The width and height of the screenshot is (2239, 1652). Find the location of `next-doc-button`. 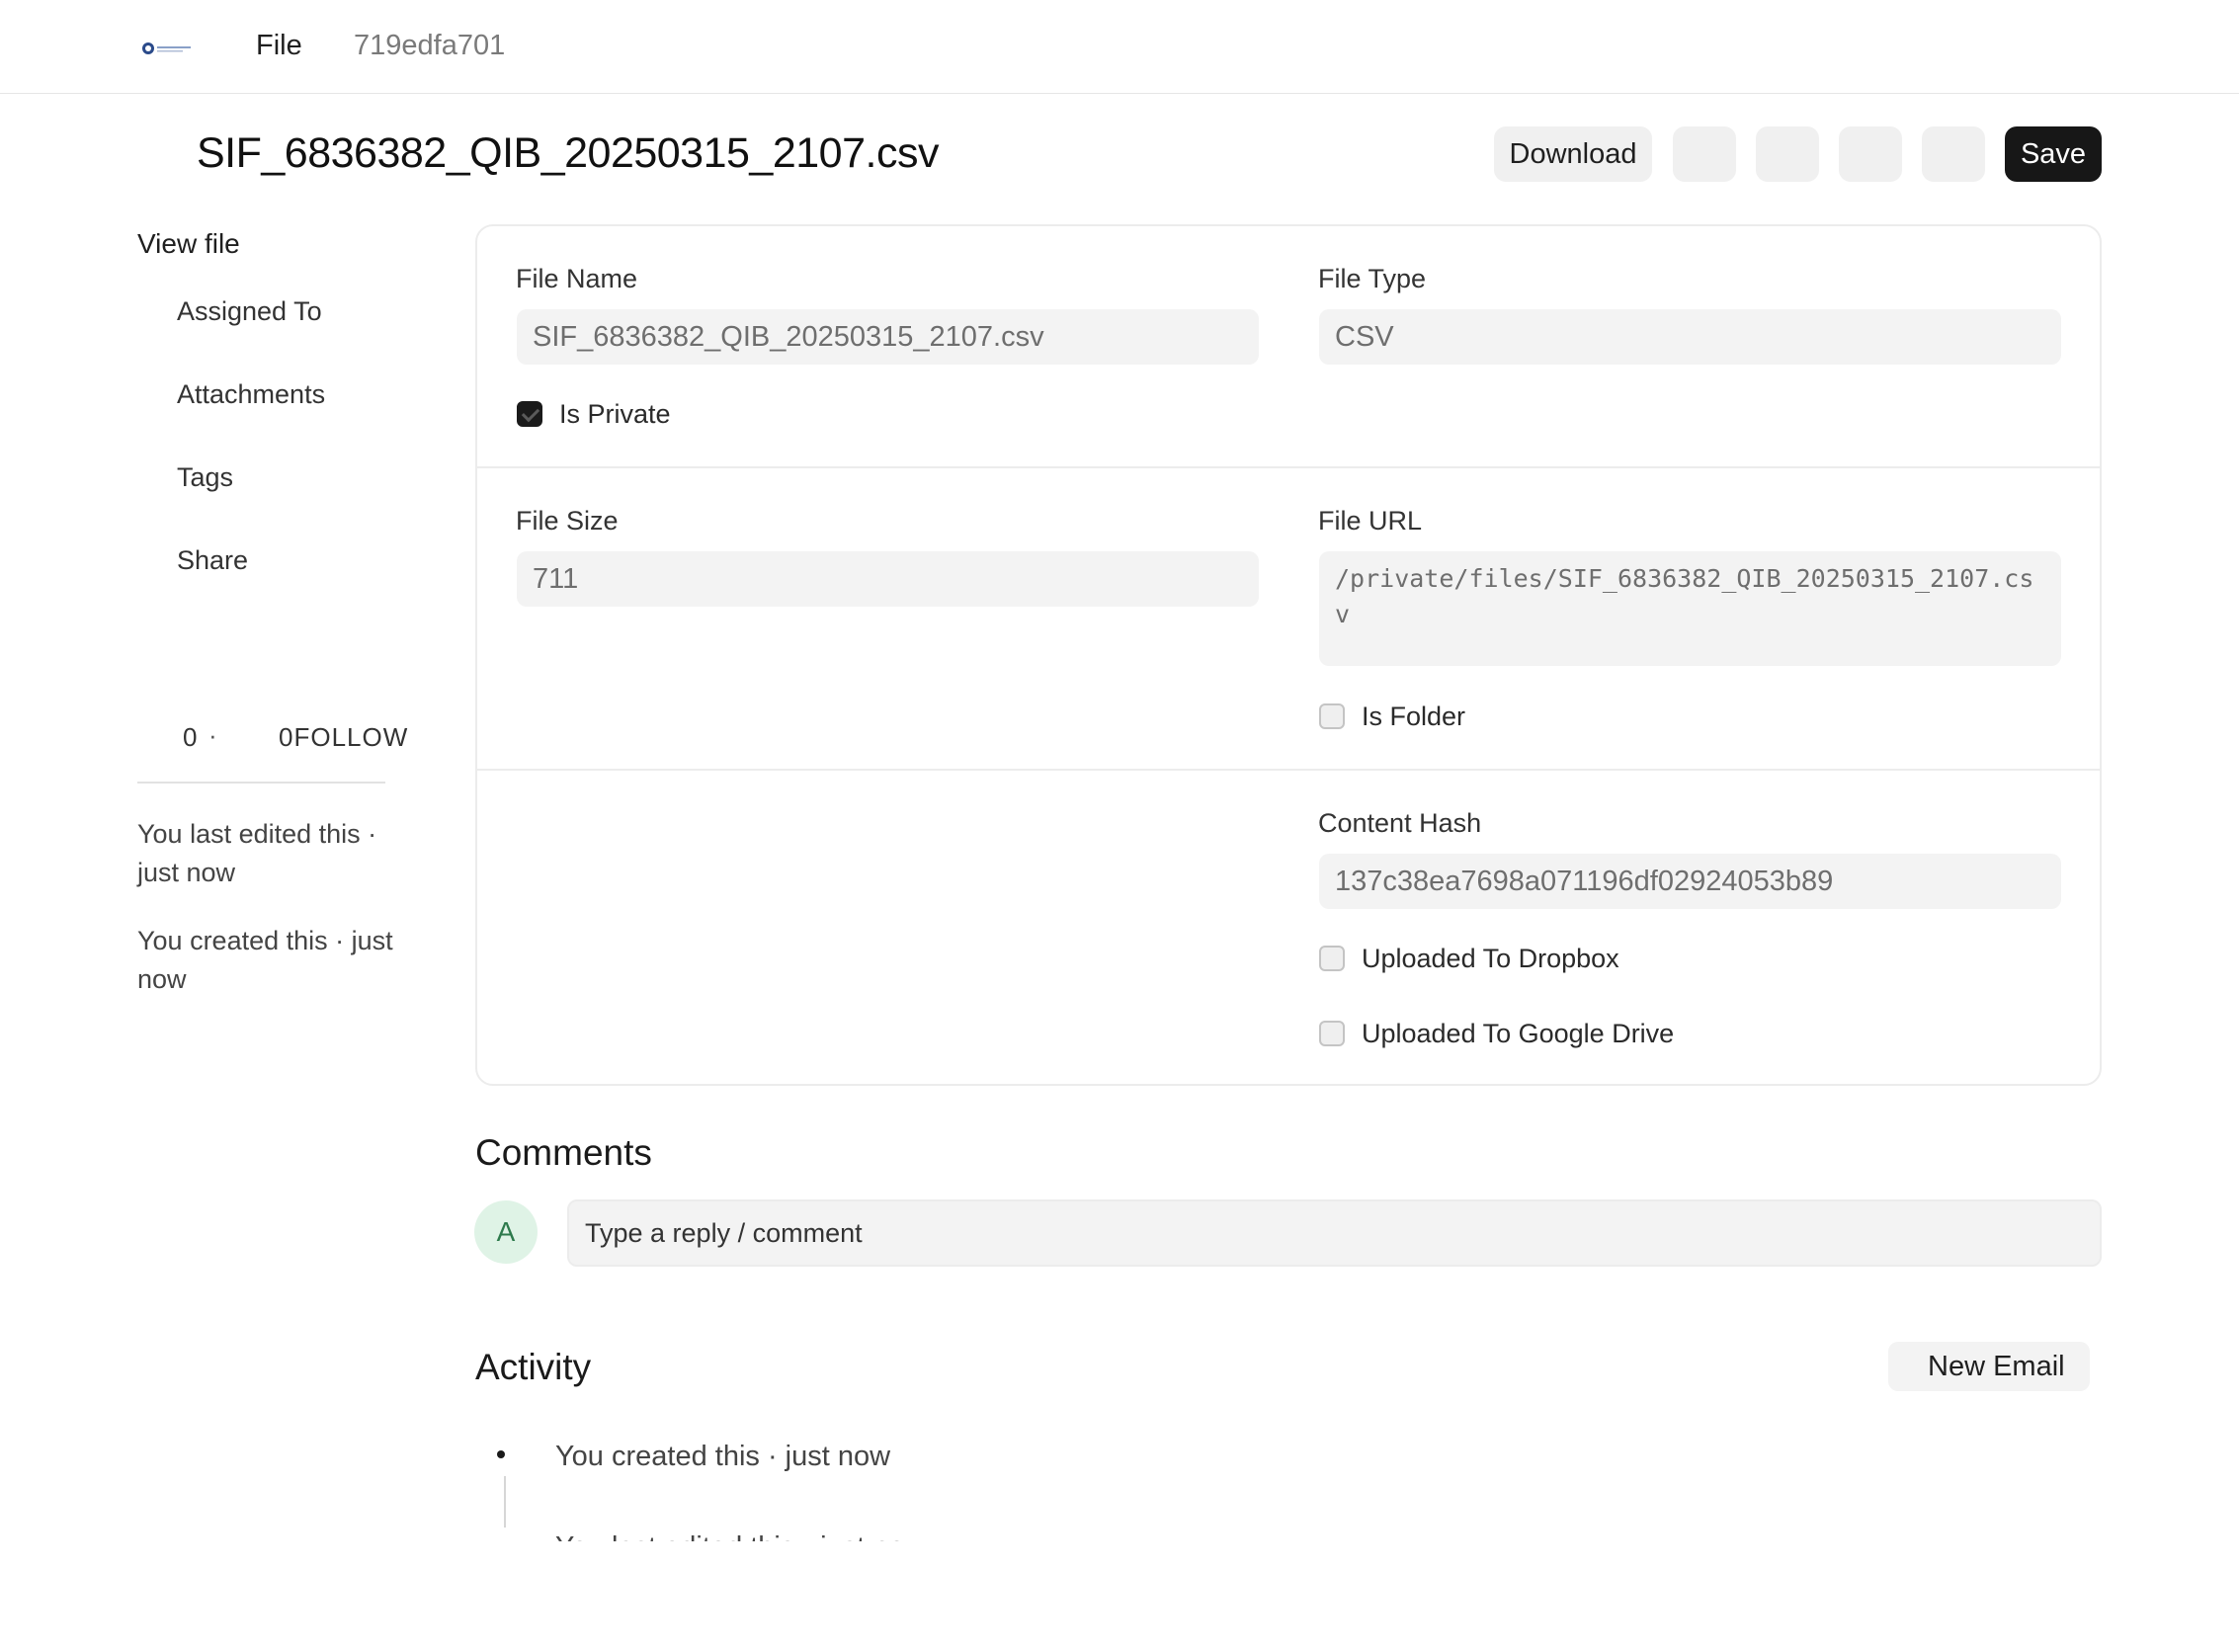

next-doc-button is located at coordinates (1787, 154).